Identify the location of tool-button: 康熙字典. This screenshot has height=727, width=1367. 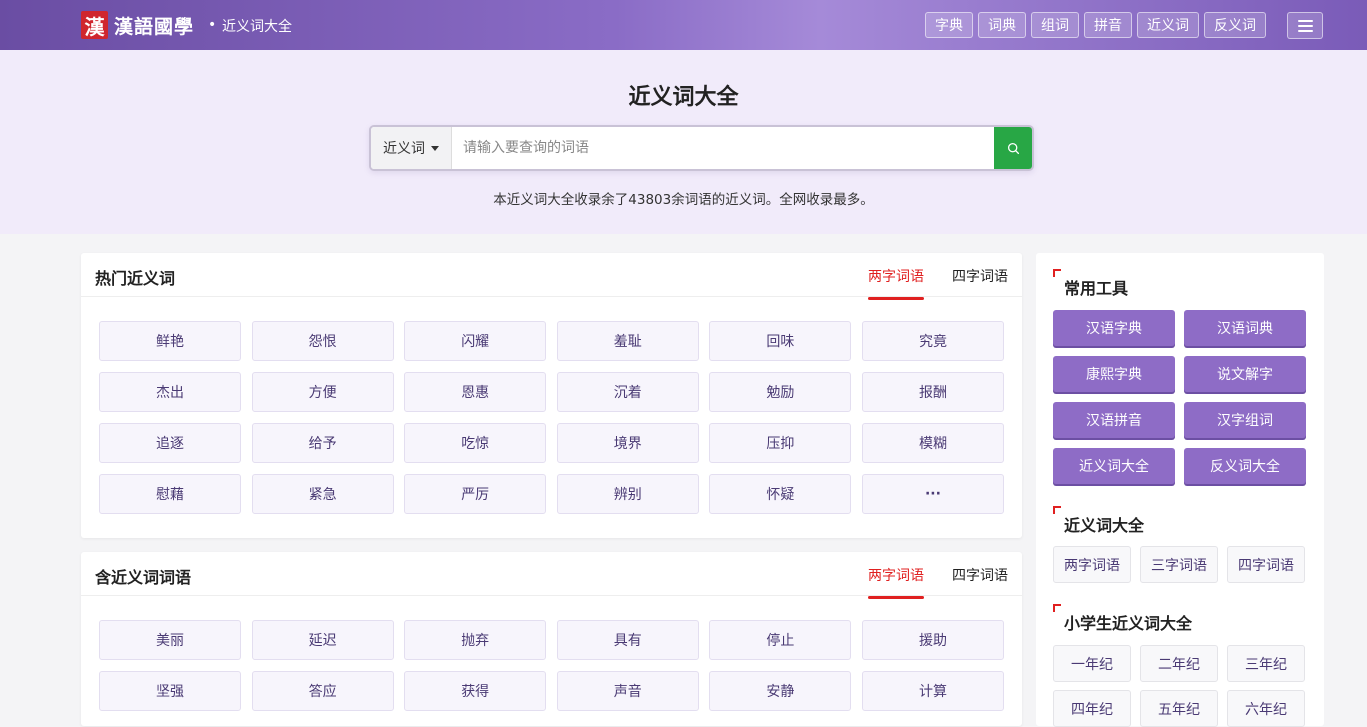
(1114, 374).